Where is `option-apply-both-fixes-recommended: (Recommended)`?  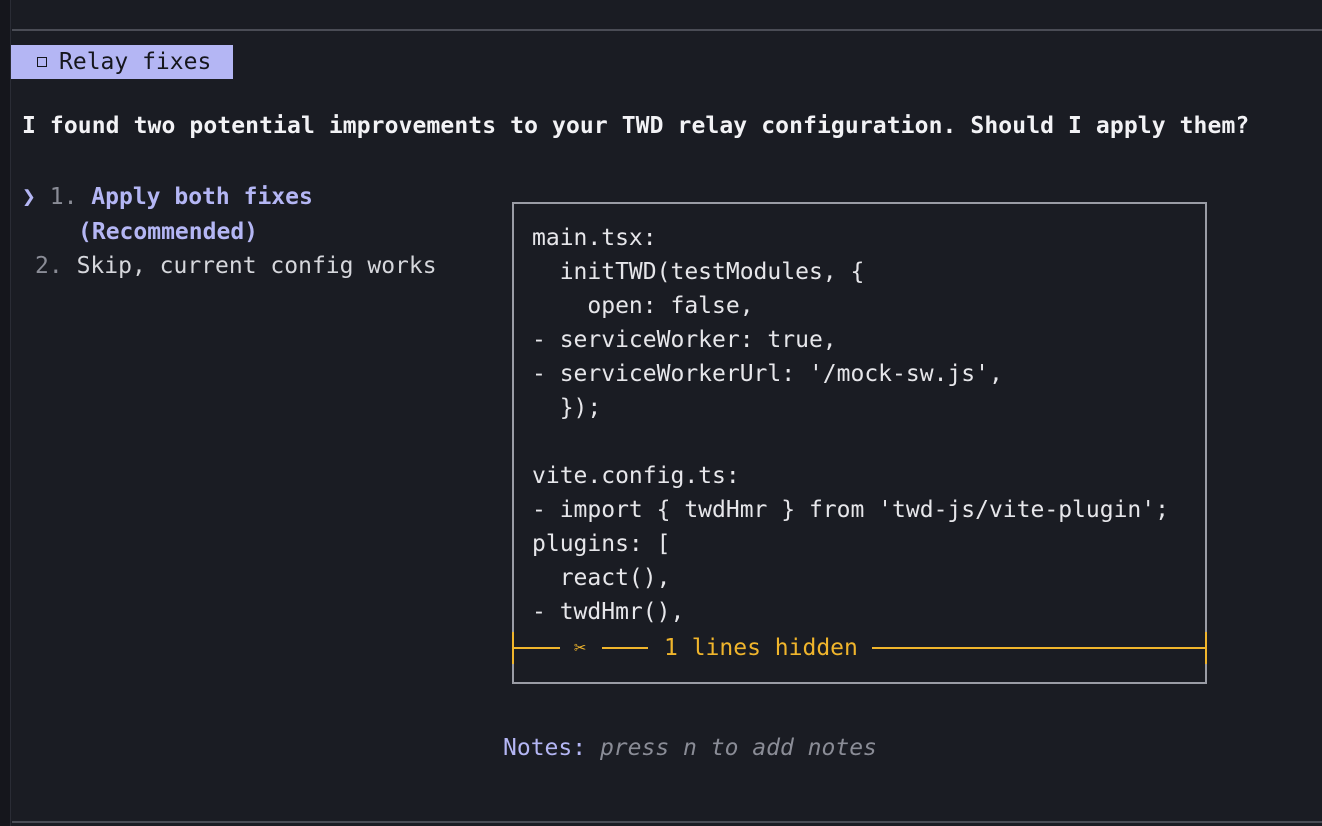
option-apply-both-fixes-recommended: (Recommended) is located at coordinates (168, 232).